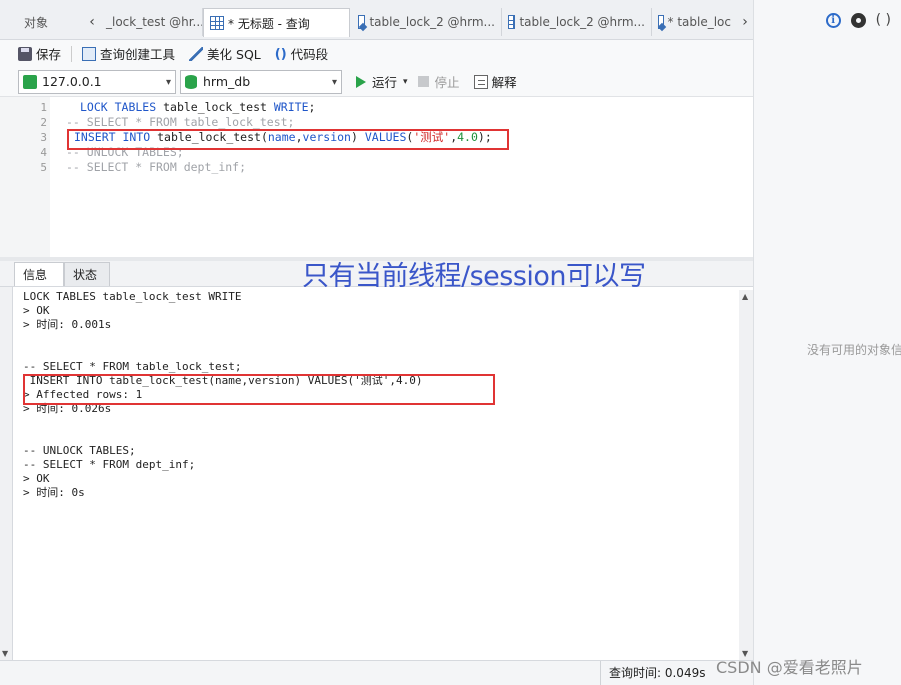  What do you see at coordinates (699, 22) in the screenshot?
I see `tab-label: * table_loc` at bounding box center [699, 22].